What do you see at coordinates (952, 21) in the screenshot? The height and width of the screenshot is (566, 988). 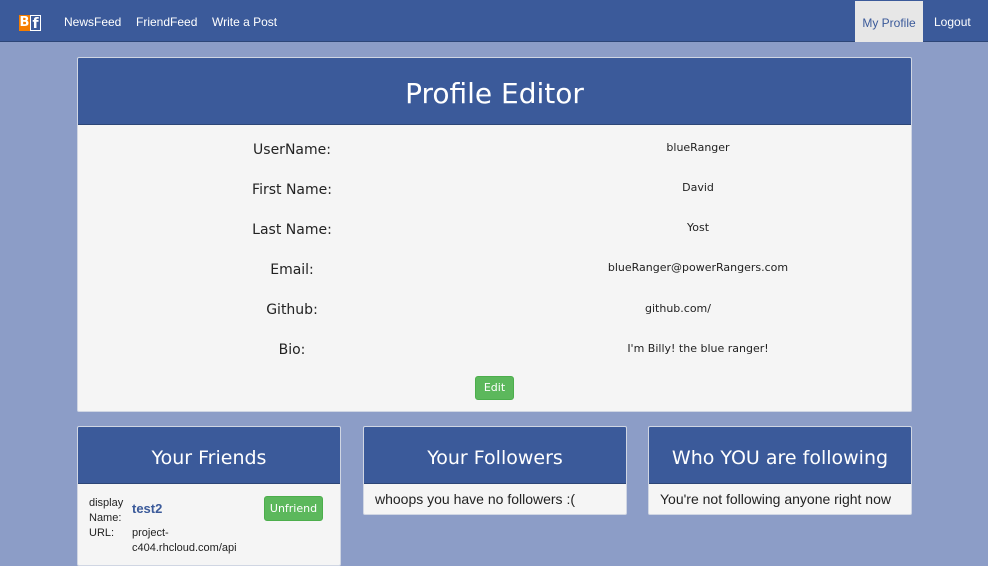 I see `nav-logout: Logout` at bounding box center [952, 21].